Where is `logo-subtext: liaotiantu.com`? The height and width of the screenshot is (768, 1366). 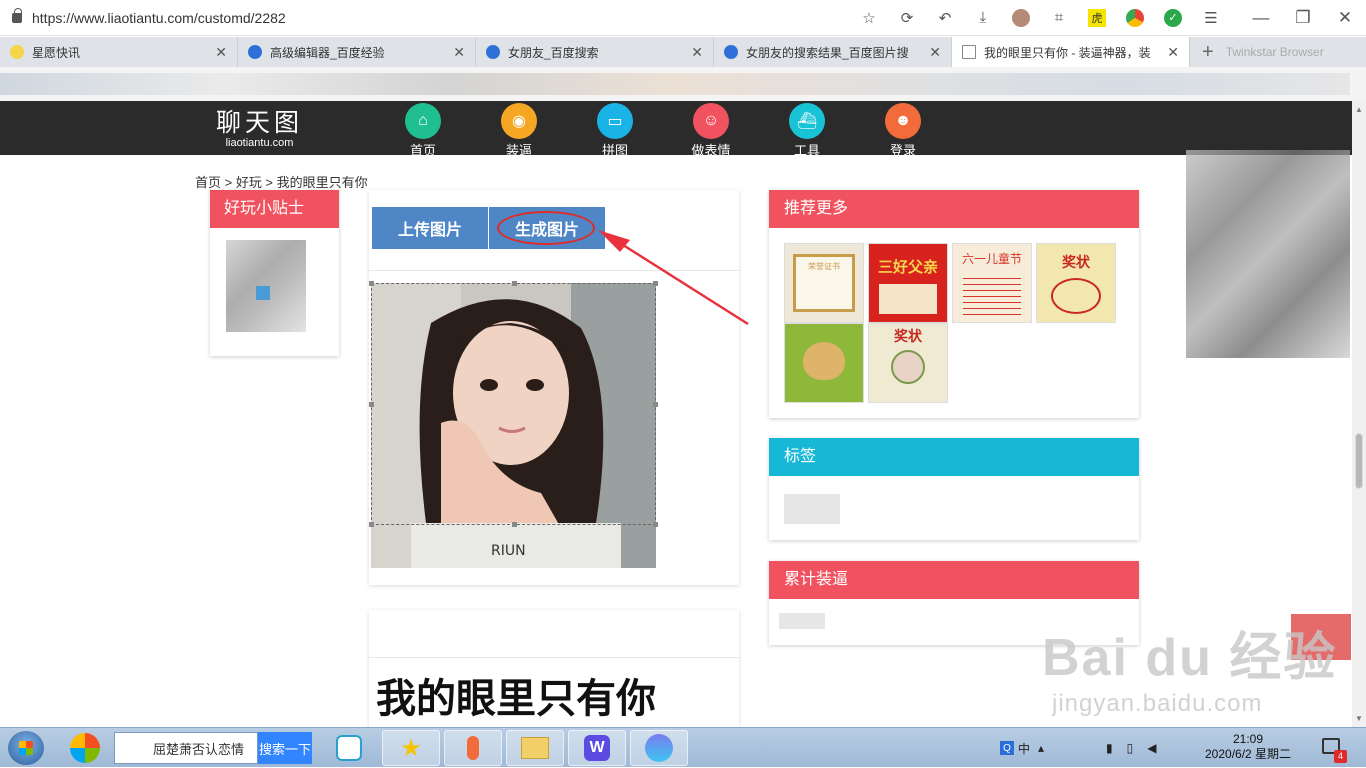
logo-subtext: liaotiantu.com is located at coordinates (259, 143).